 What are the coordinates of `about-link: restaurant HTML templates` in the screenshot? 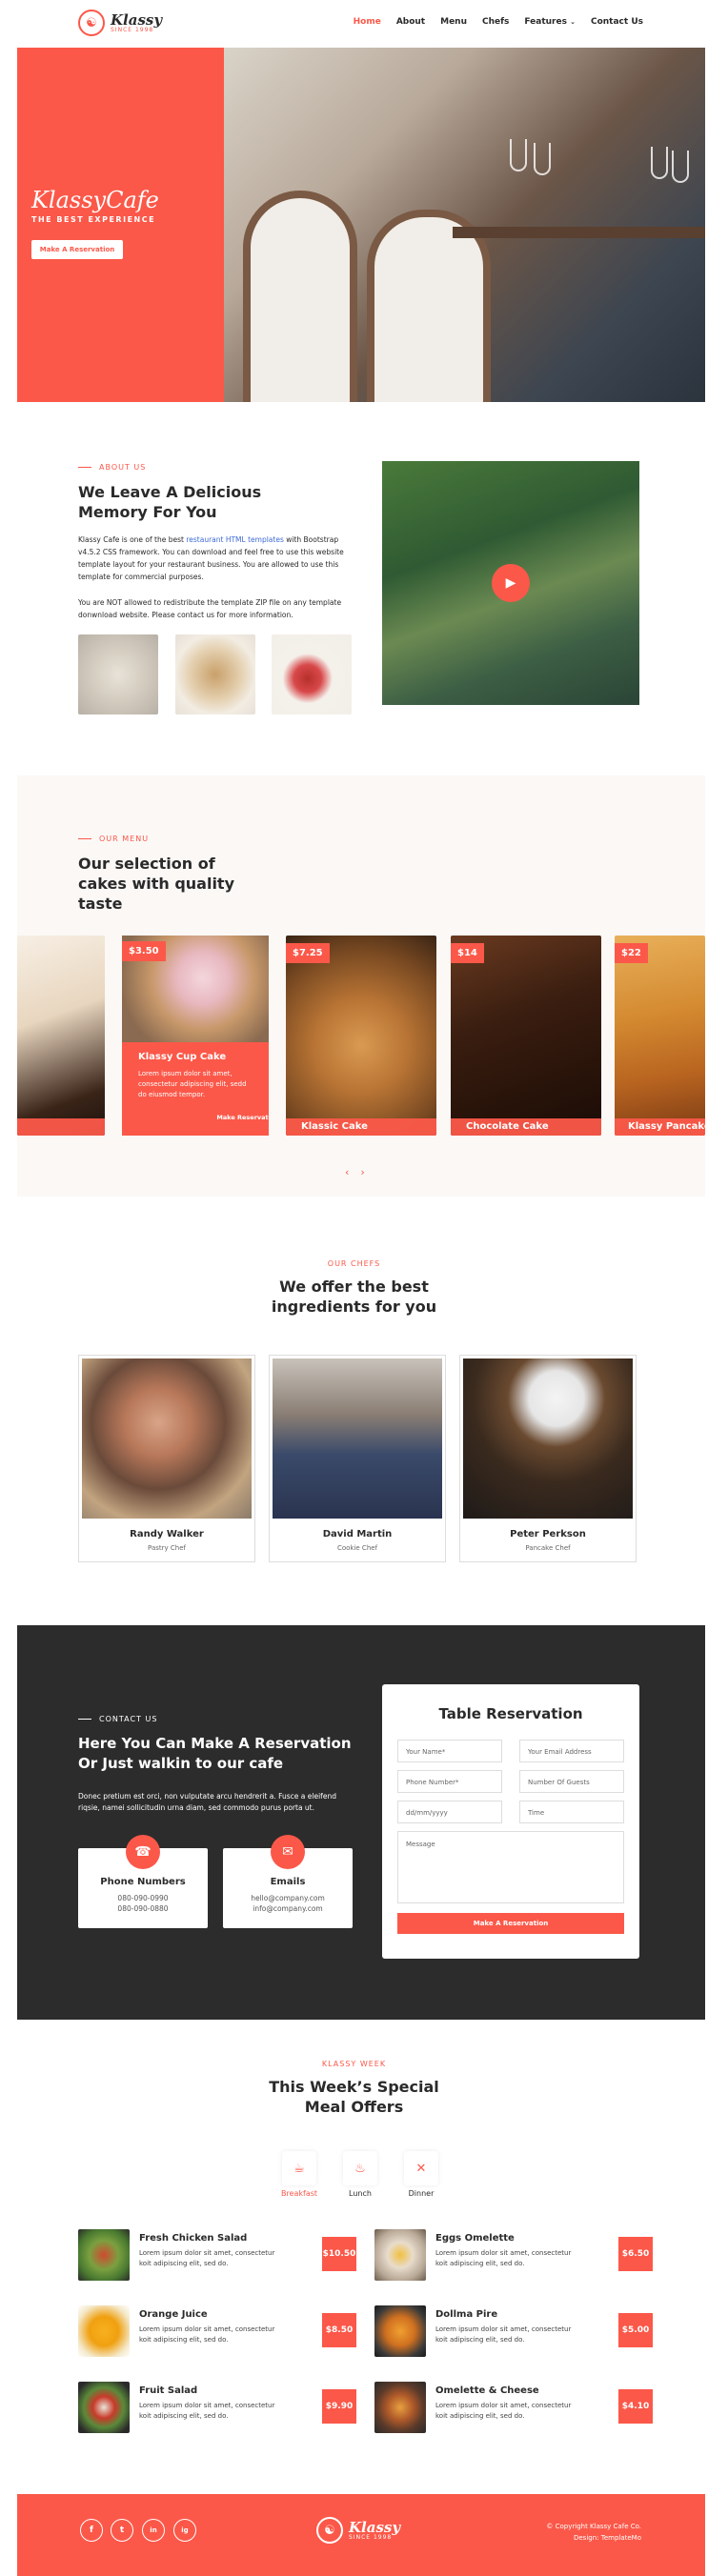 It's located at (235, 539).